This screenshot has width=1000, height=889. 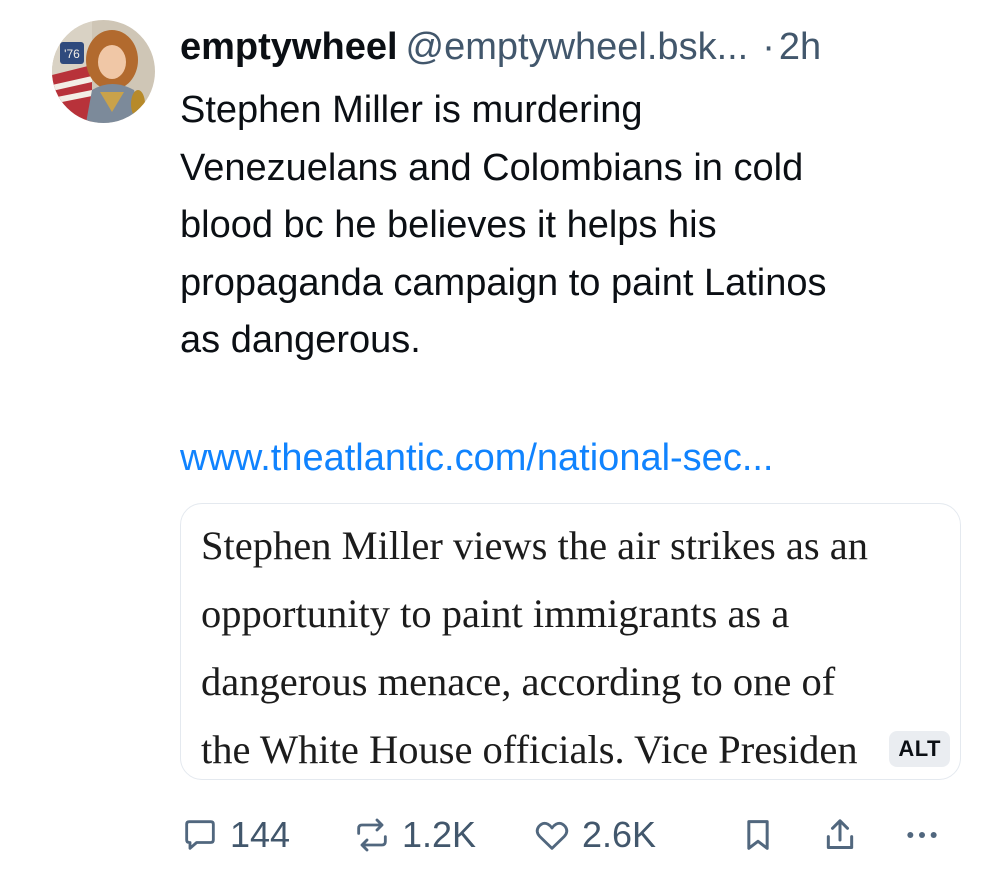 What do you see at coordinates (289, 47) in the screenshot?
I see `author-display-name: emptywheel` at bounding box center [289, 47].